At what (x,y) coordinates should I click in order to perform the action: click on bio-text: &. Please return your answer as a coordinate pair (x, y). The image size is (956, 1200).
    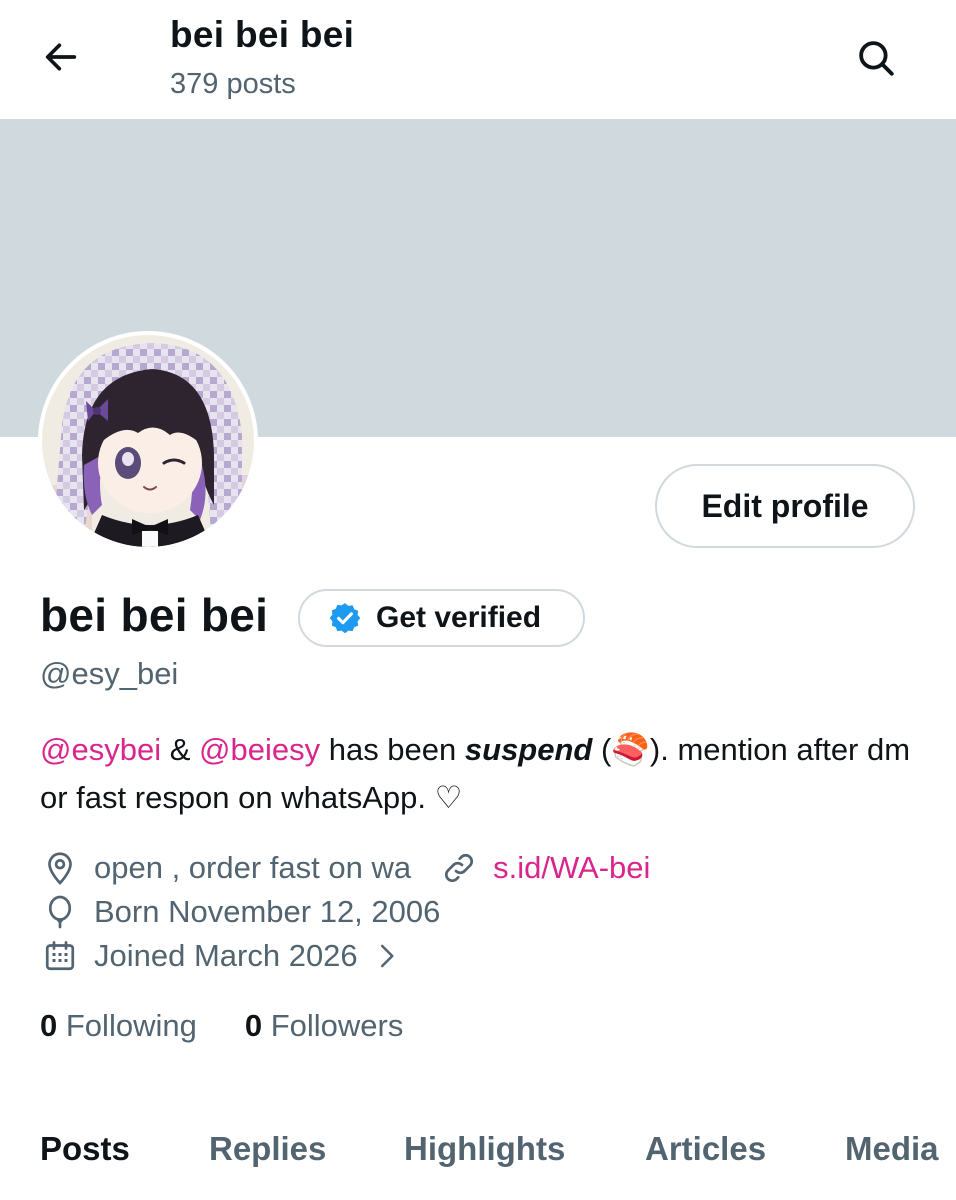
    Looking at the image, I should click on (180, 749).